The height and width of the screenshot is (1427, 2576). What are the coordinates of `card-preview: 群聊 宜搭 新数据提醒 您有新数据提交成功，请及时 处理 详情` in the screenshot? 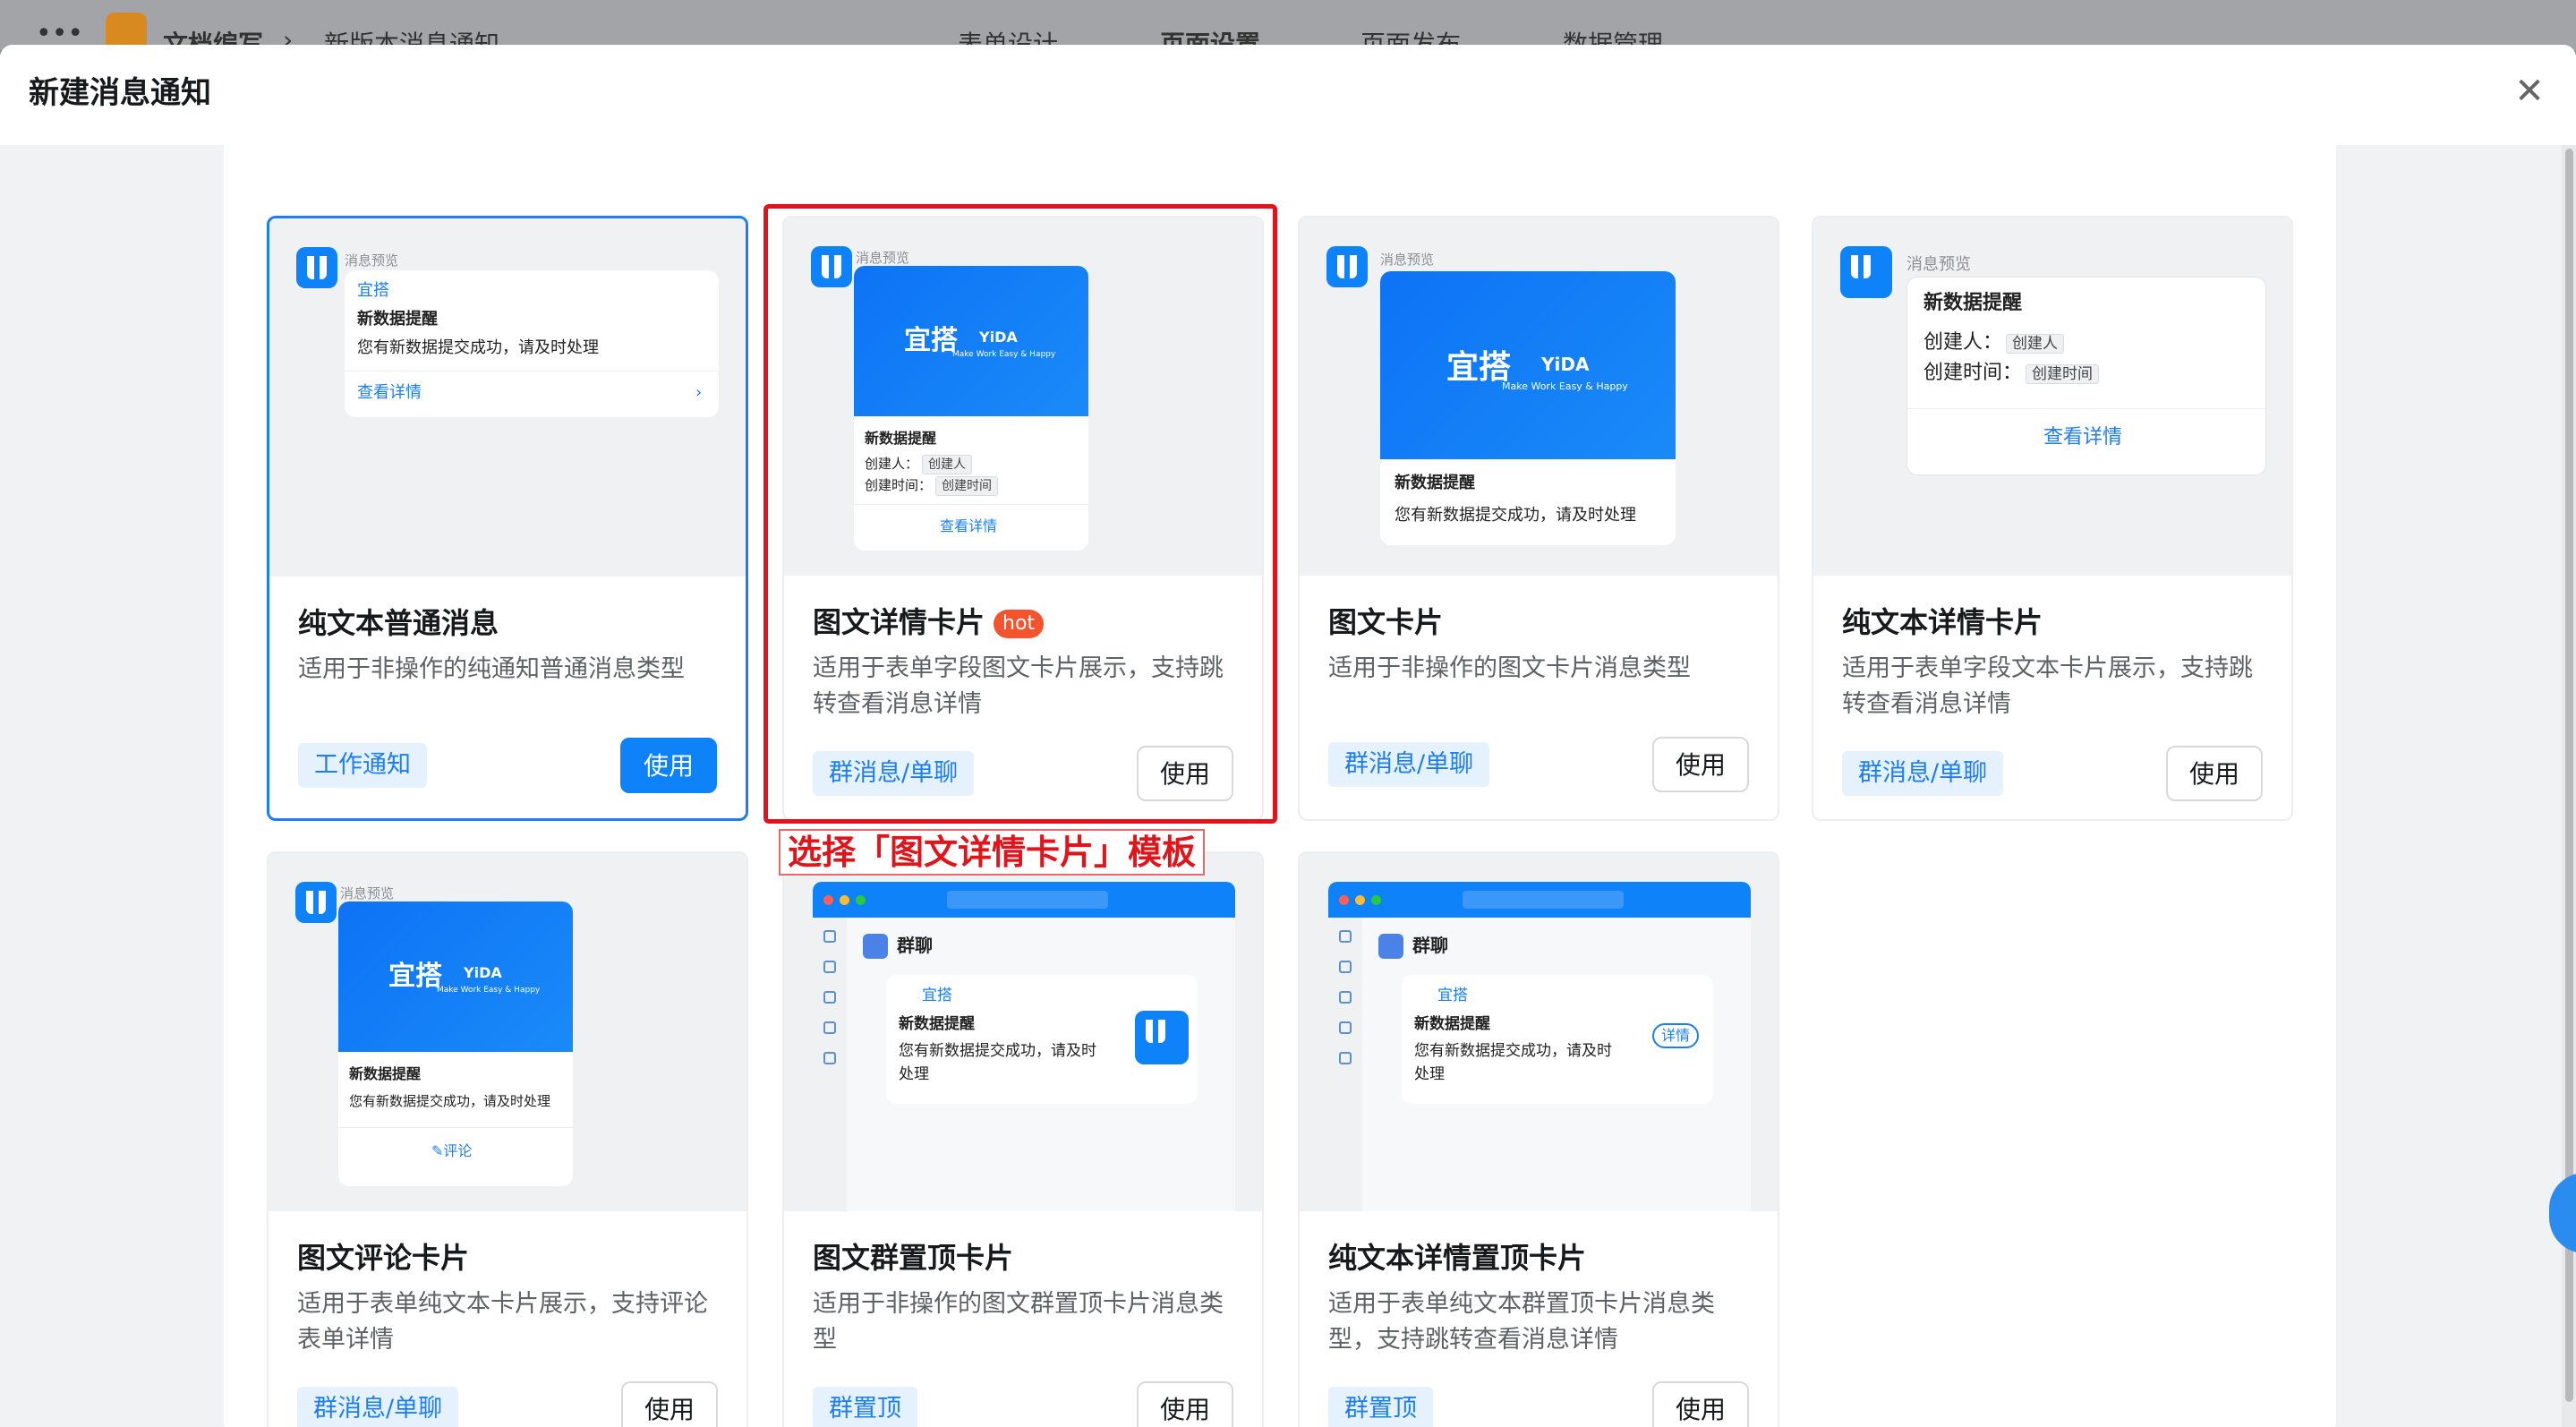 It's located at (1539, 1032).